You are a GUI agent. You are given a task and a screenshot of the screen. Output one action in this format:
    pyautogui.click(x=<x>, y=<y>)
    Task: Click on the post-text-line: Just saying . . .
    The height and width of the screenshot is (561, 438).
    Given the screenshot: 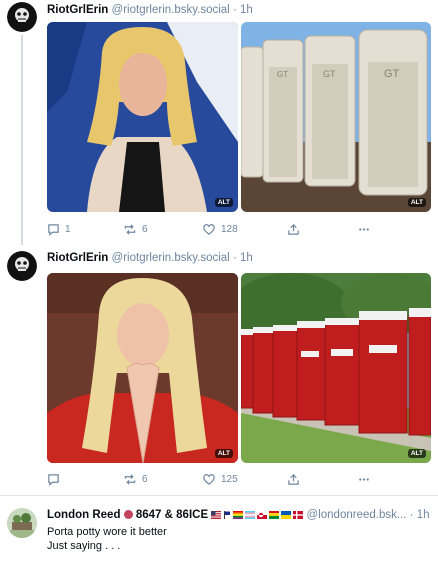 What is the action you would take?
    pyautogui.click(x=84, y=546)
    